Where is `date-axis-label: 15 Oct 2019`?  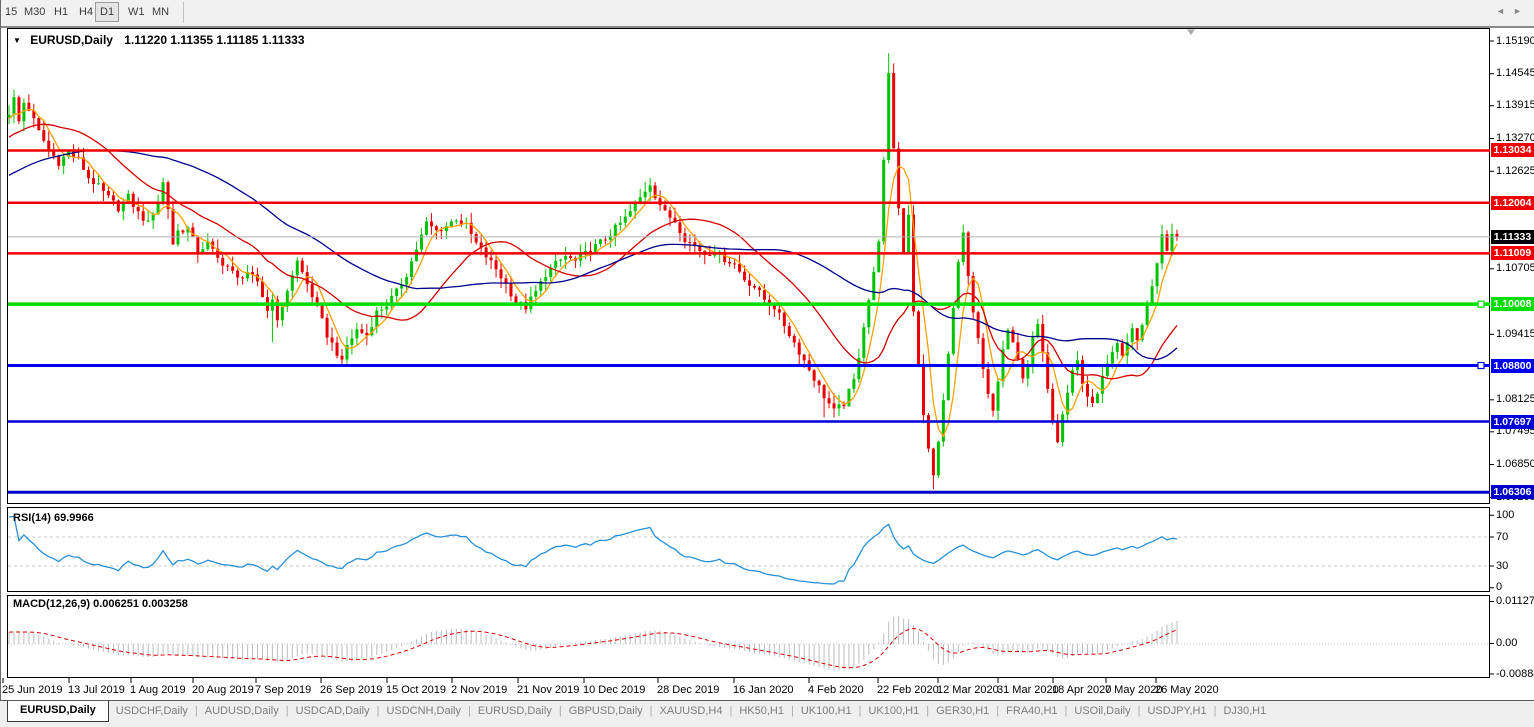
date-axis-label: 15 Oct 2019 is located at coordinates (416, 690).